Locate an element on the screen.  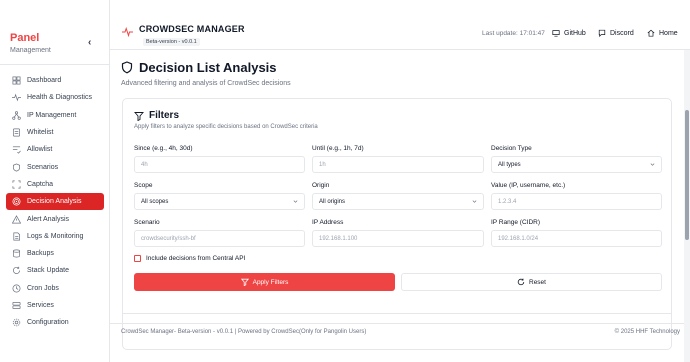
sidebar-item-label: Services is located at coordinates (40, 305).